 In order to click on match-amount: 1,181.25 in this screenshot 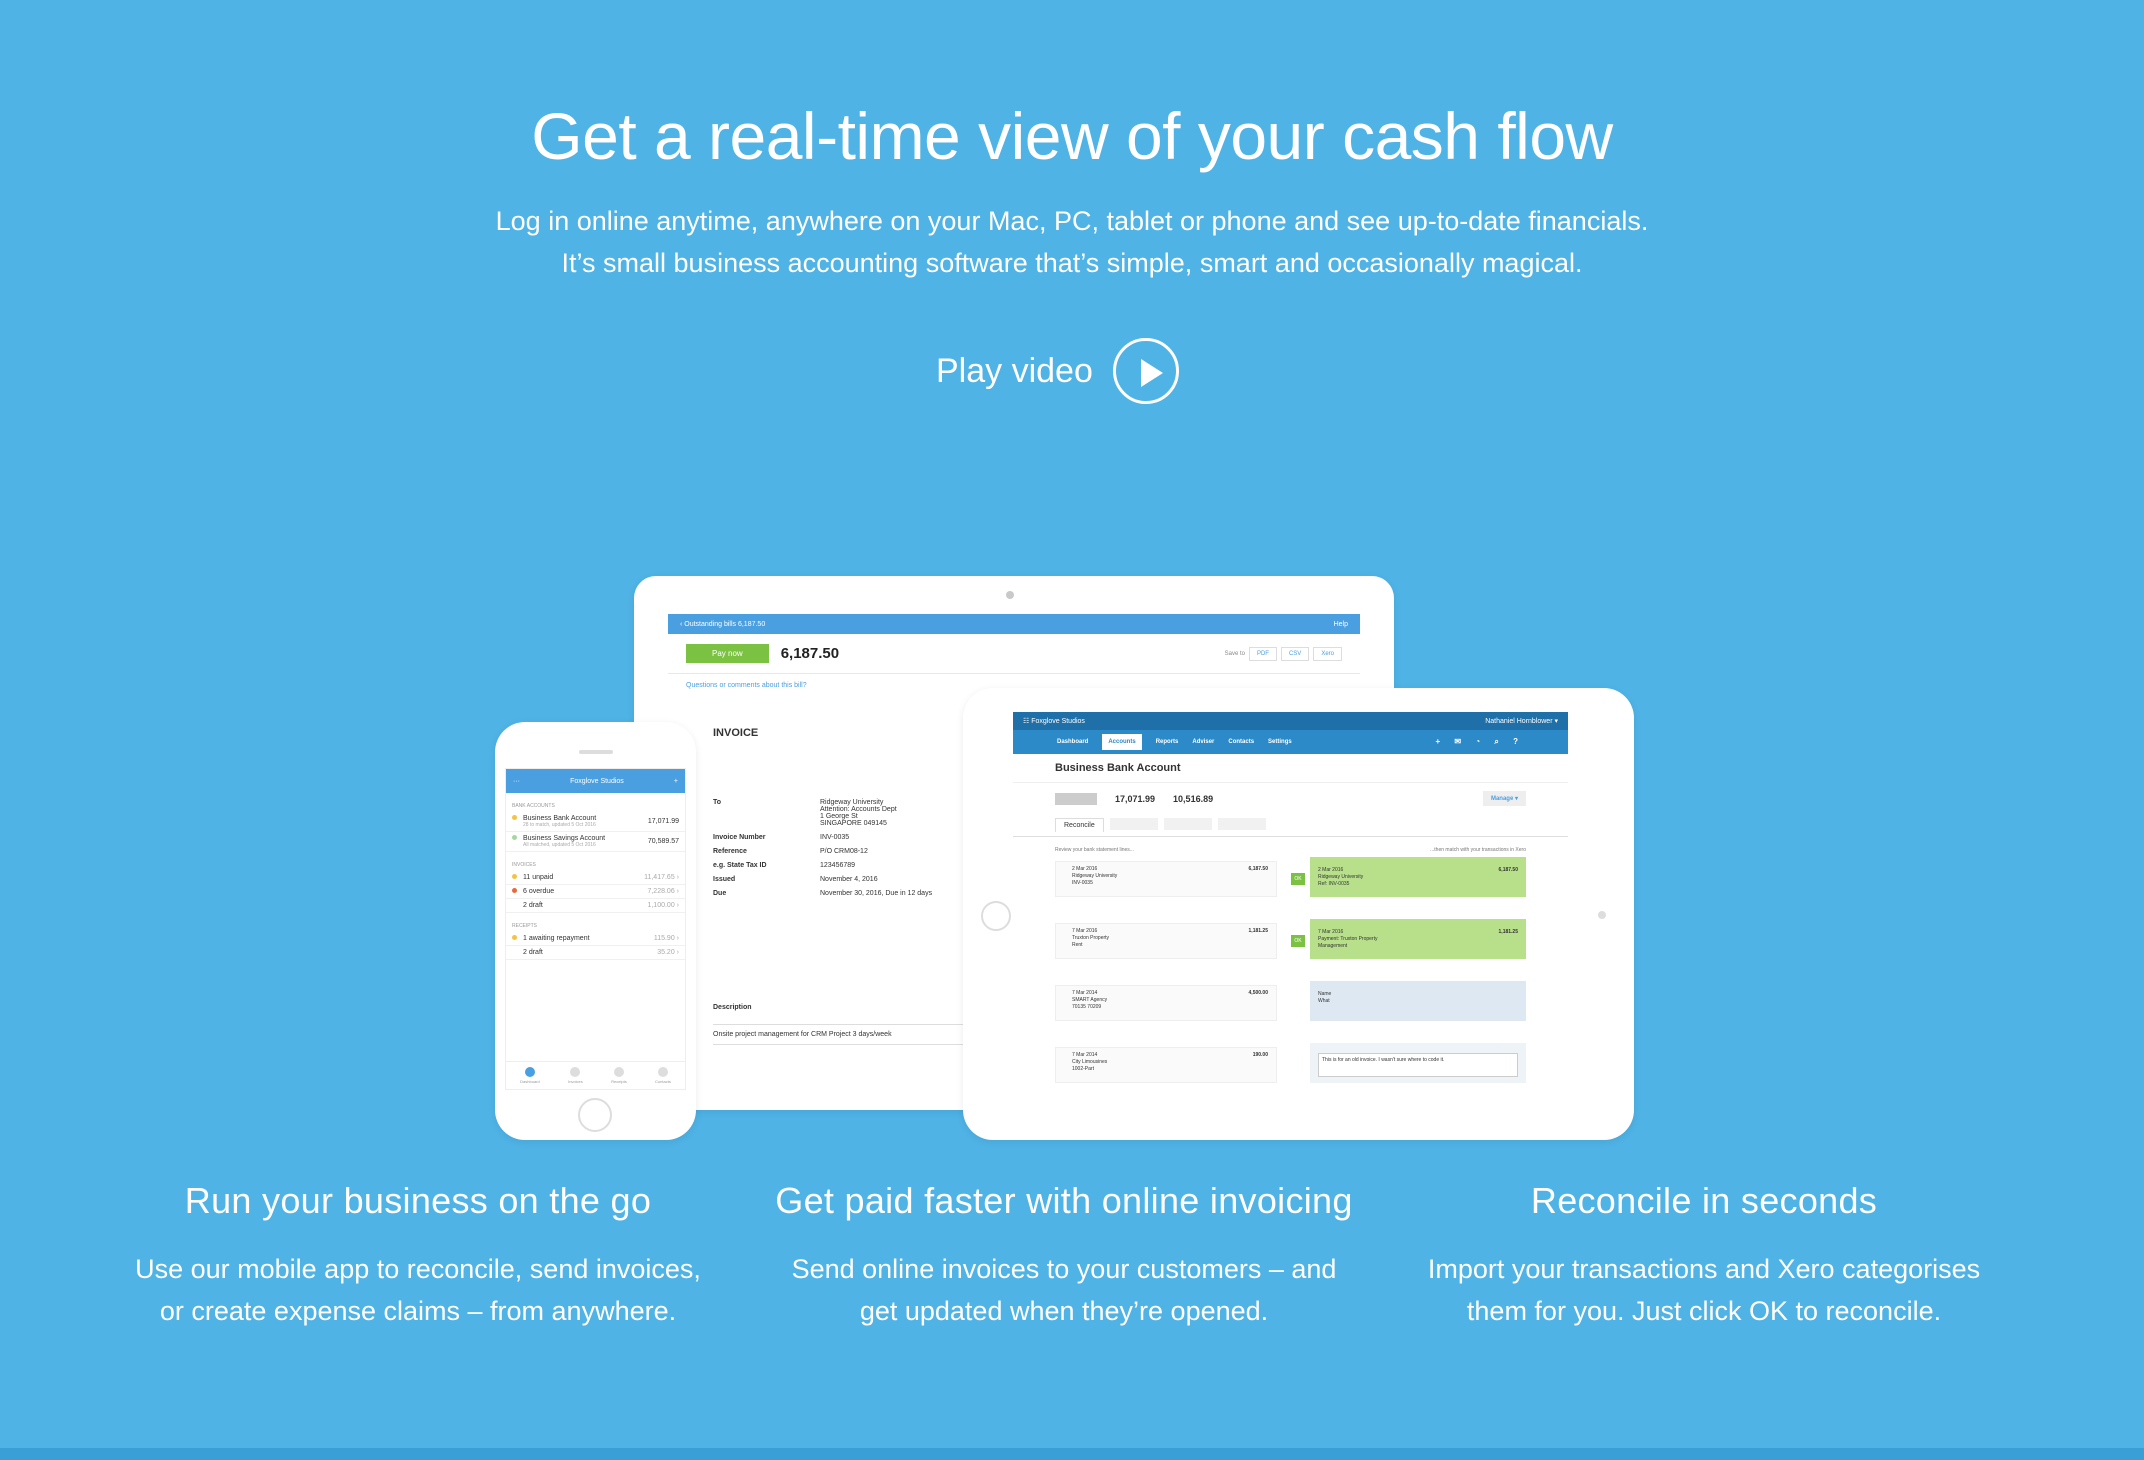, I will do `click(1508, 932)`.